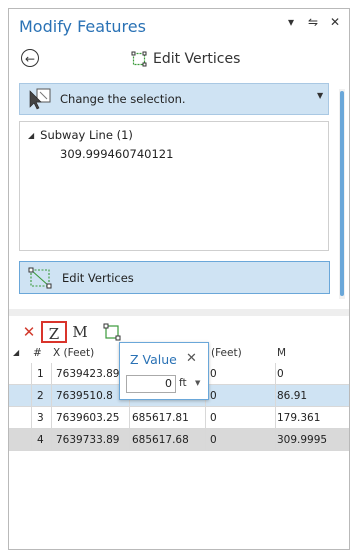  What do you see at coordinates (179, 312) in the screenshot?
I see `section-divider` at bounding box center [179, 312].